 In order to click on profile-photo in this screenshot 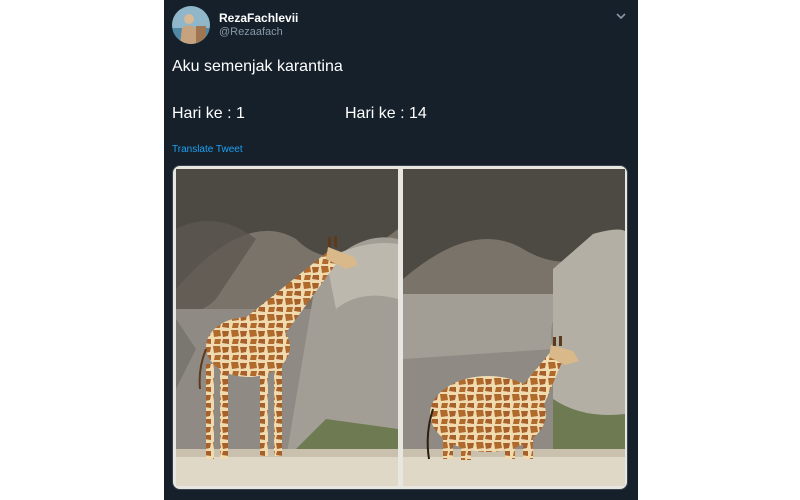, I will do `click(191, 25)`.